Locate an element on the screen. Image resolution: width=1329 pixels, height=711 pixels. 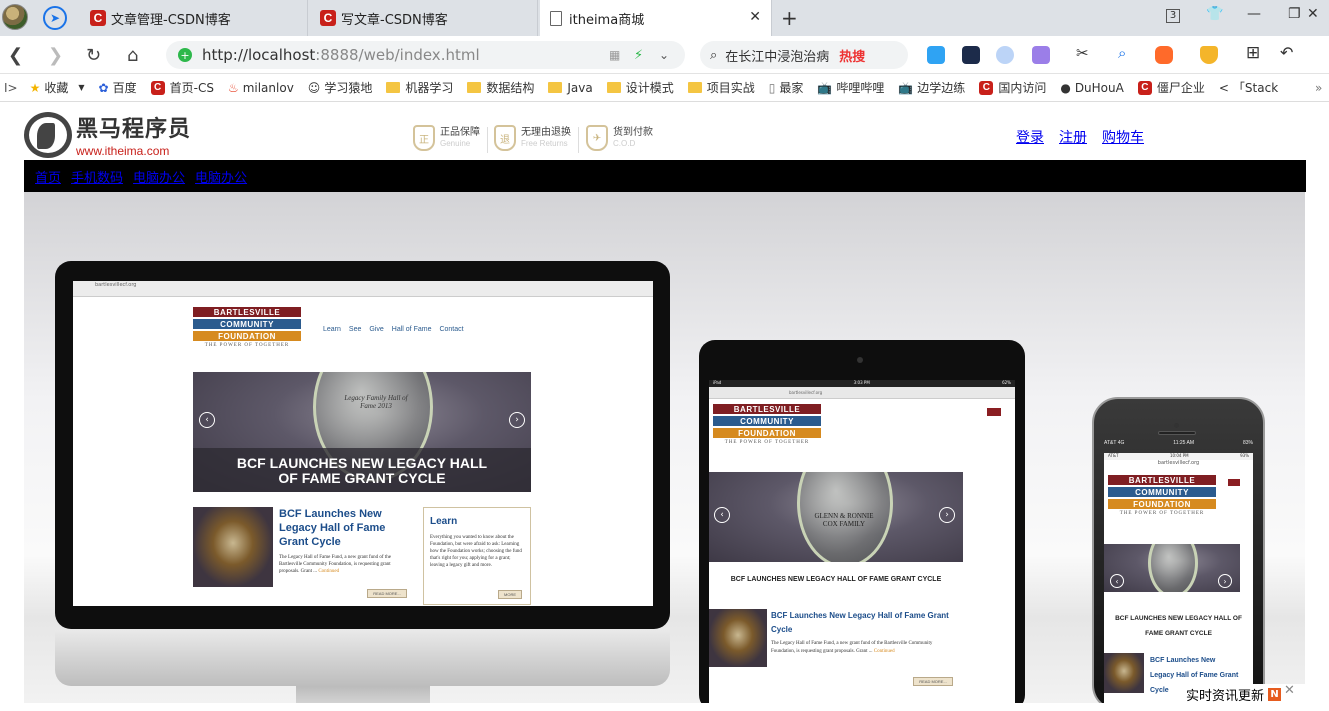
lightning-icon: ⚡ is located at coordinates (638, 55).